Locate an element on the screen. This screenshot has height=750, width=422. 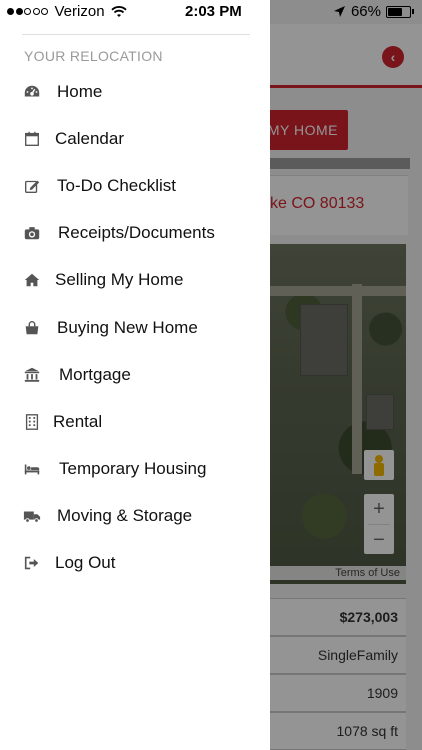
menu-item-receipts-documents: Receipts/Documents is located at coordinates (135, 233).